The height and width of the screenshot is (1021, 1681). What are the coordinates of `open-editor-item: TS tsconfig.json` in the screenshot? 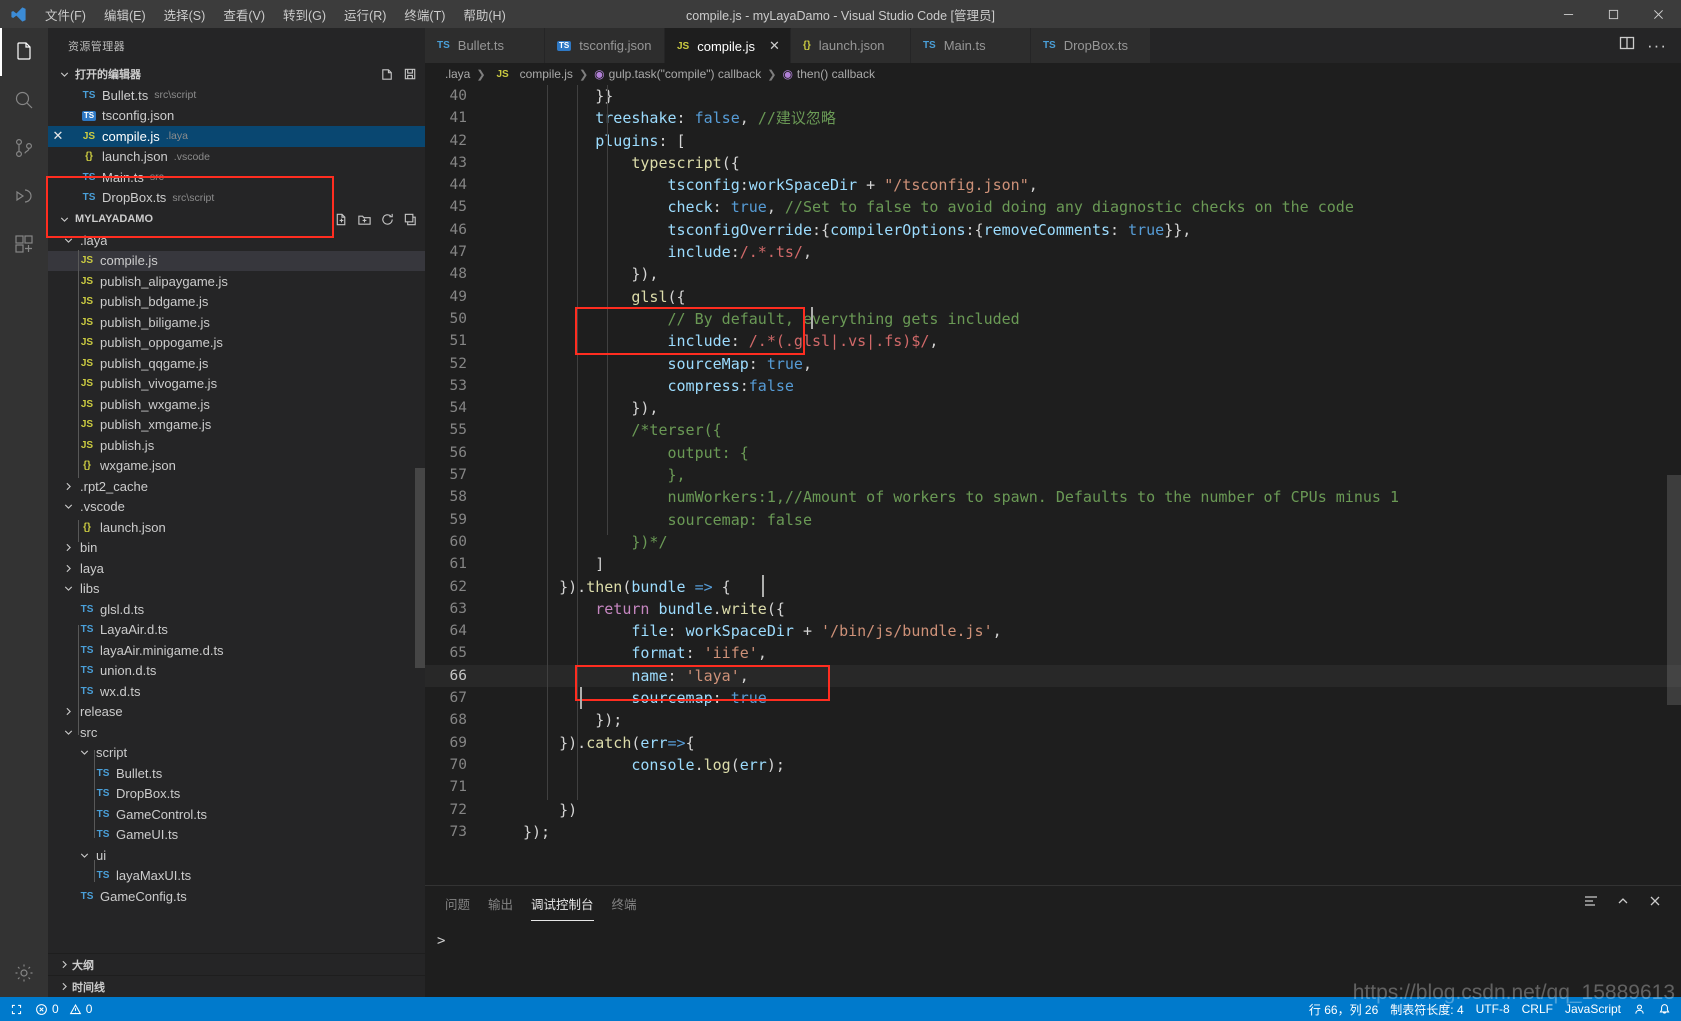 It's located at (236, 116).